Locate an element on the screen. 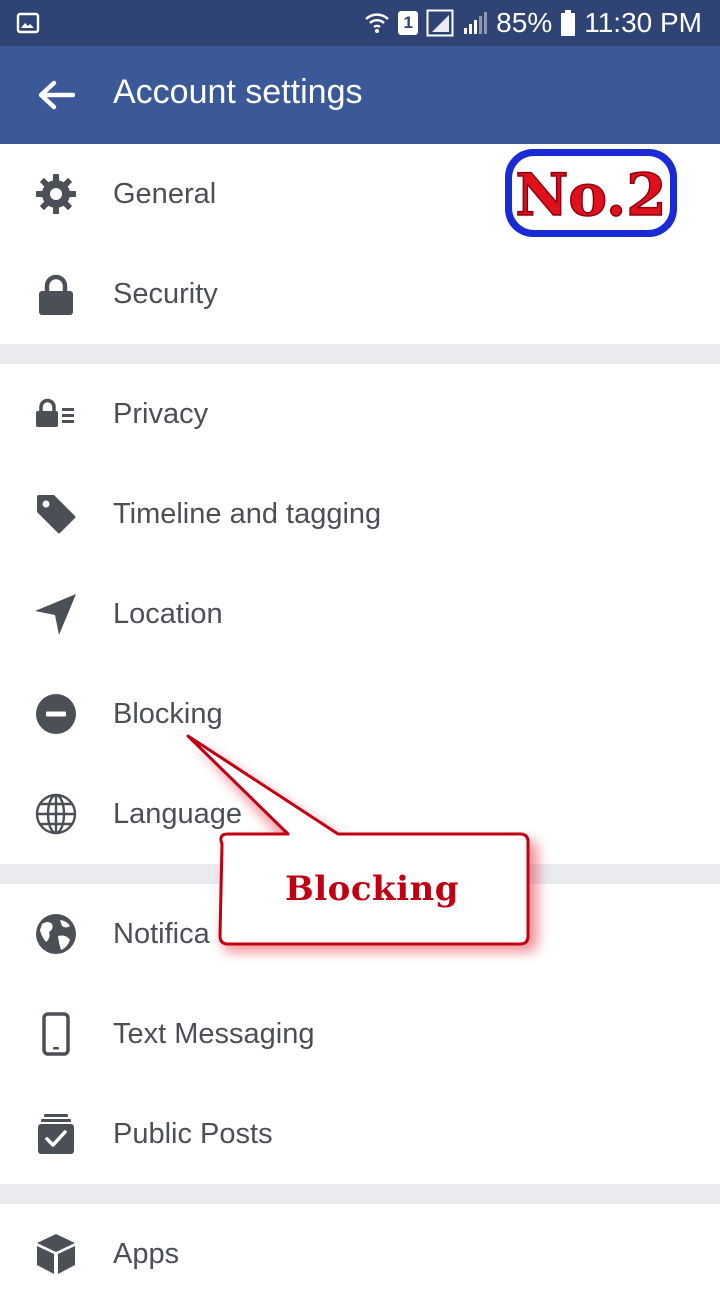 The image size is (720, 1304). checklist-icon is located at coordinates (56, 1134).